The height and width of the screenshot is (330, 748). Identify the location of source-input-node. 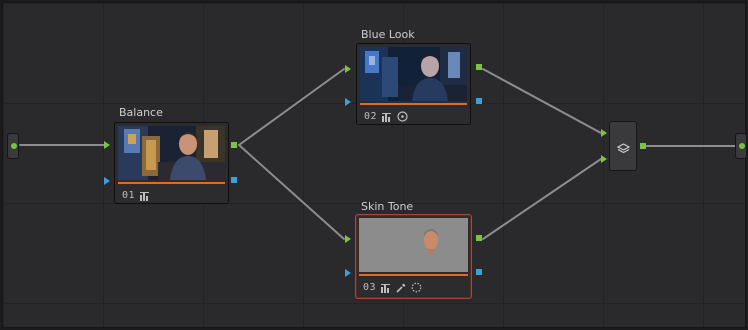
(13, 146).